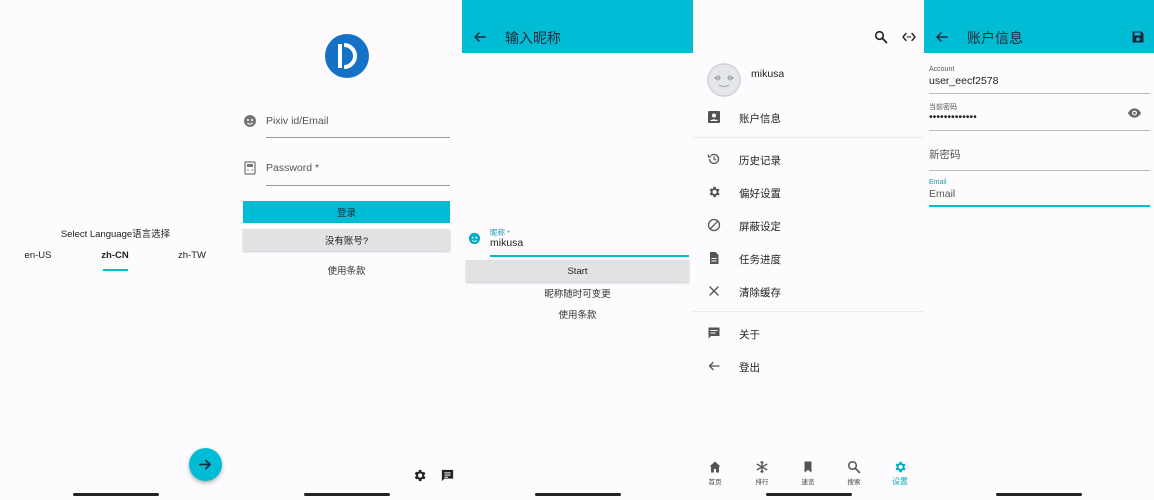 The height and width of the screenshot is (500, 1154). I want to click on language-option-zh-cn: zh-CN, so click(115, 255).